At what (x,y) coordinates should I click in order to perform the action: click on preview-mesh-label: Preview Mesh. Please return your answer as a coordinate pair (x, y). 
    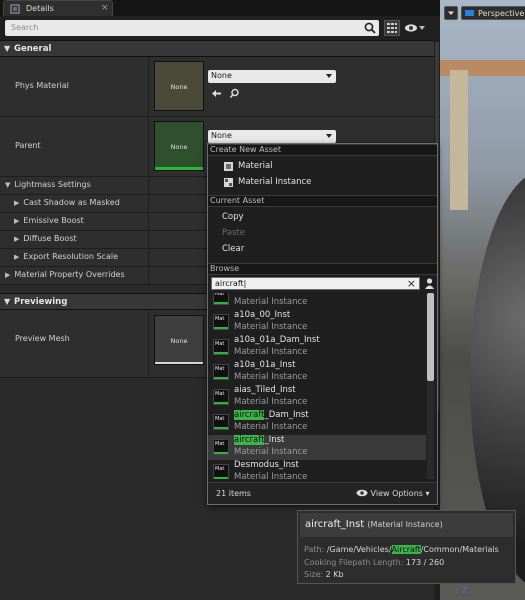
    Looking at the image, I should click on (42, 338).